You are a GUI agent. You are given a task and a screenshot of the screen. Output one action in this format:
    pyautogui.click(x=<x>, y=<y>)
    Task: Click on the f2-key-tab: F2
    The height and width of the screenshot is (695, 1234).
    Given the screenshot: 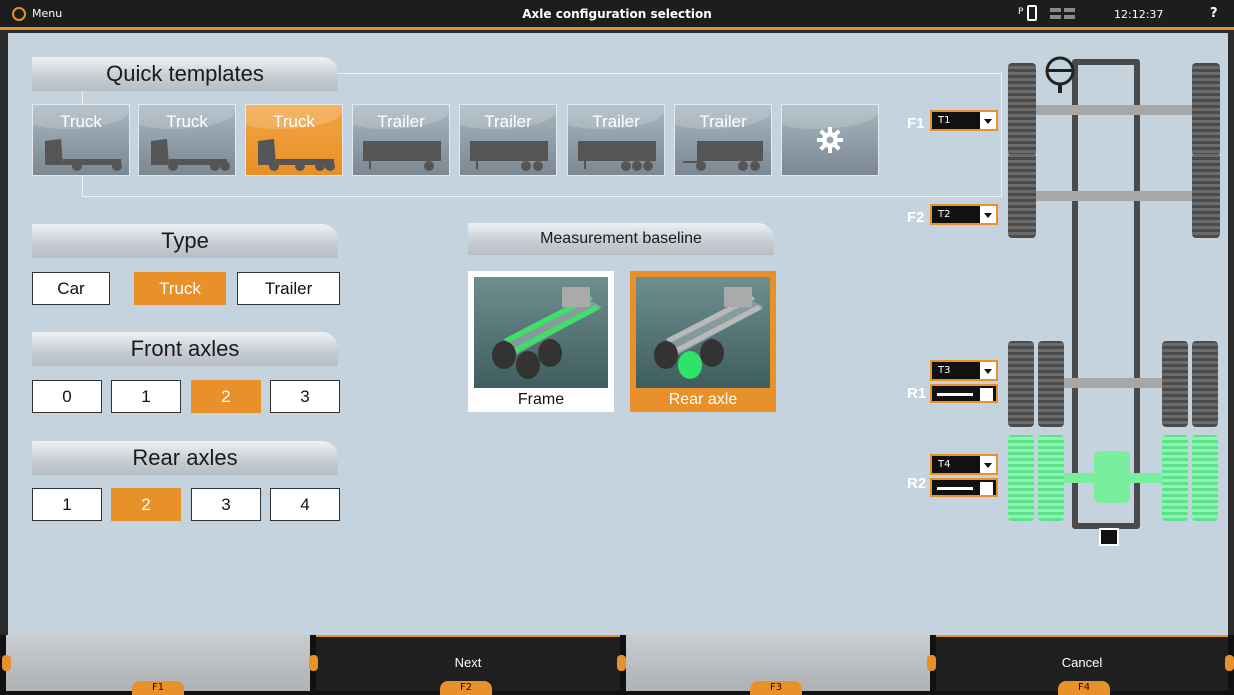 What is the action you would take?
    pyautogui.click(x=466, y=688)
    